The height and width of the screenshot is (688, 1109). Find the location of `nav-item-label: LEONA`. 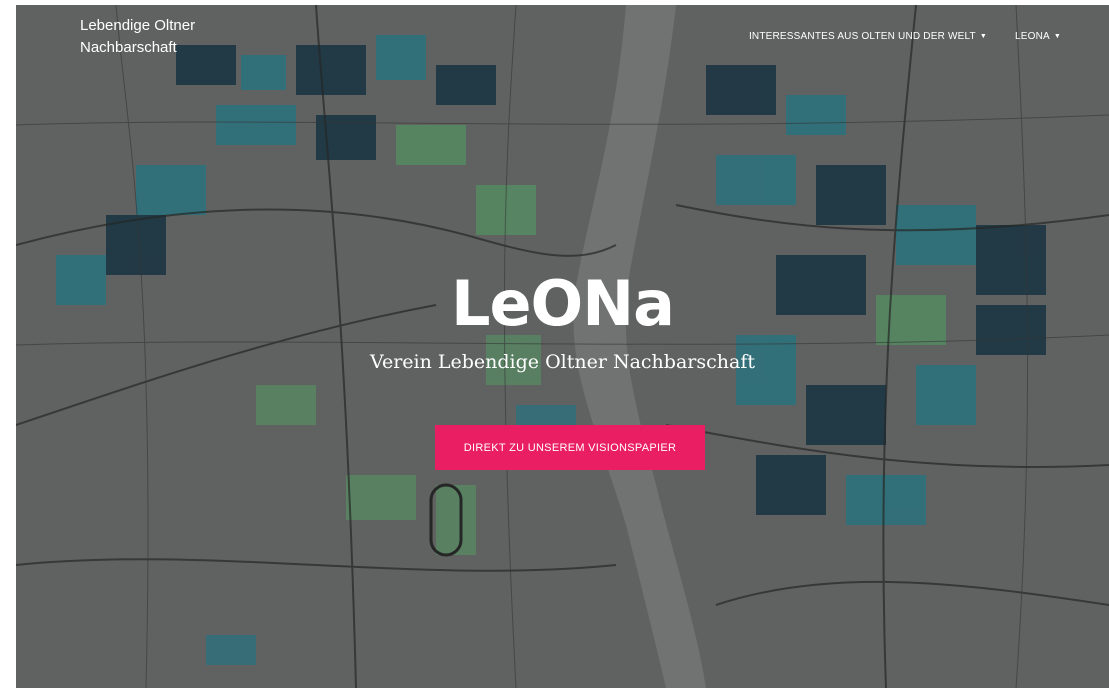

nav-item-label: LEONA is located at coordinates (1032, 36).